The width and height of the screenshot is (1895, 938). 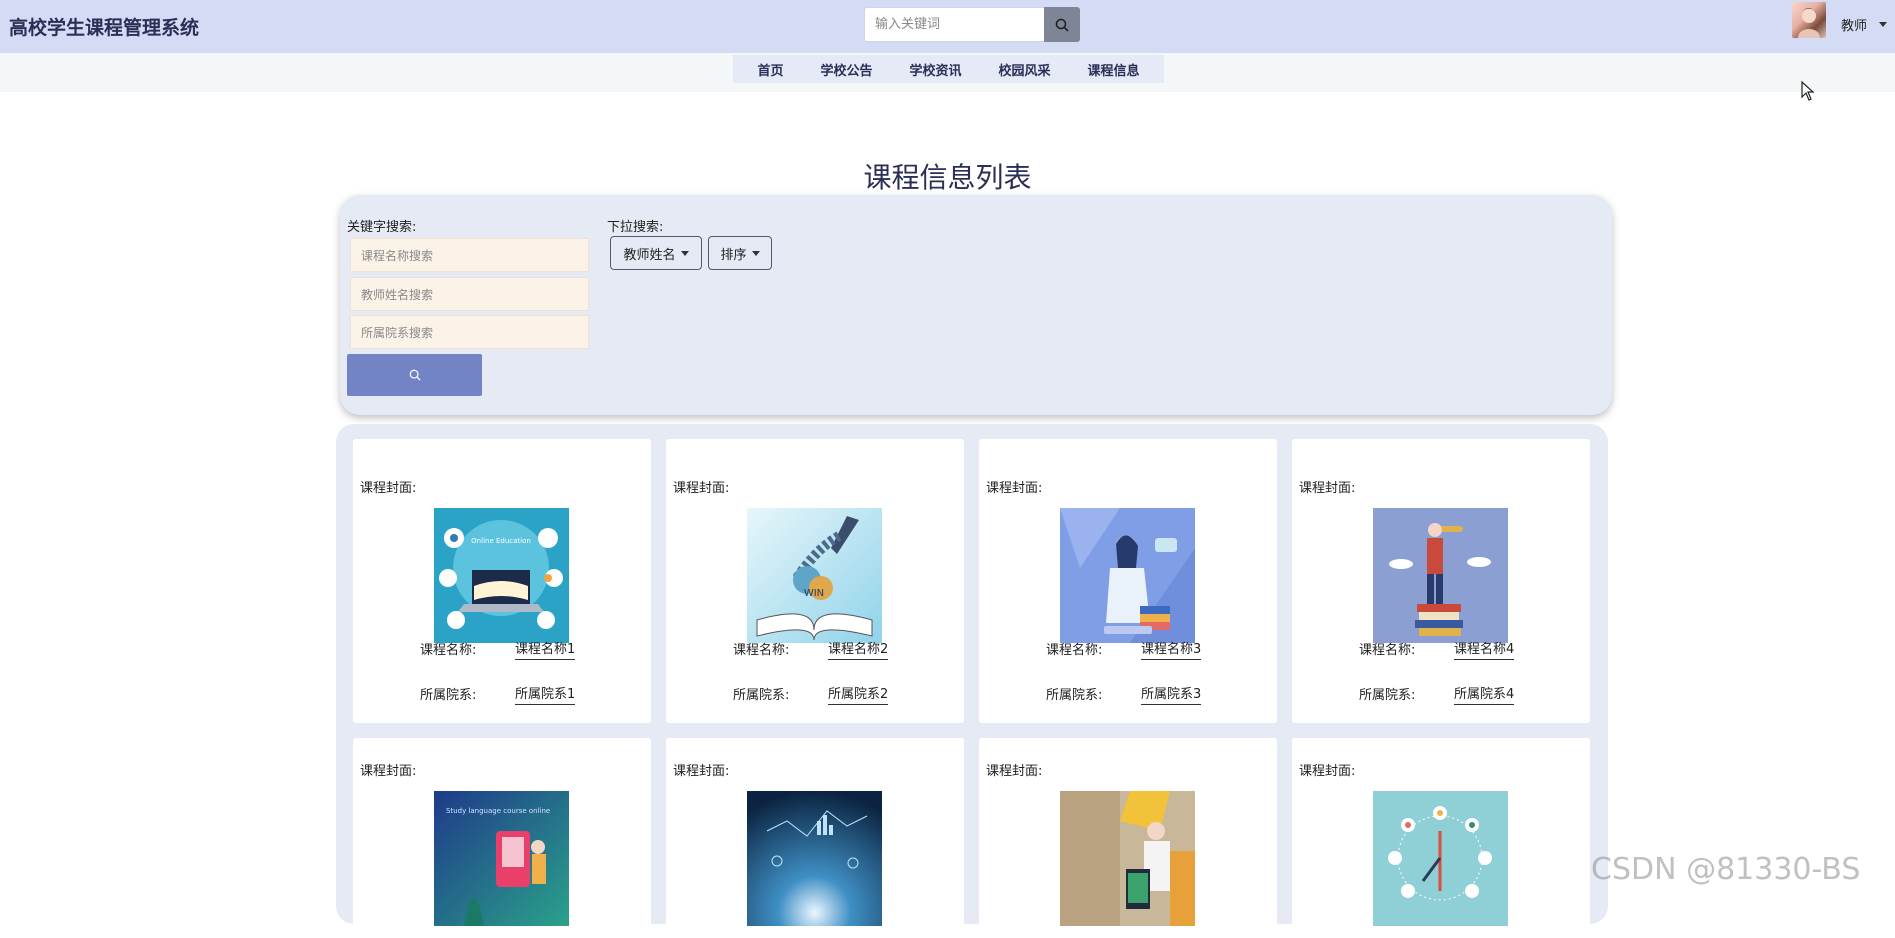 I want to click on keyword-search-label: 关键字搜索:, so click(x=382, y=227).